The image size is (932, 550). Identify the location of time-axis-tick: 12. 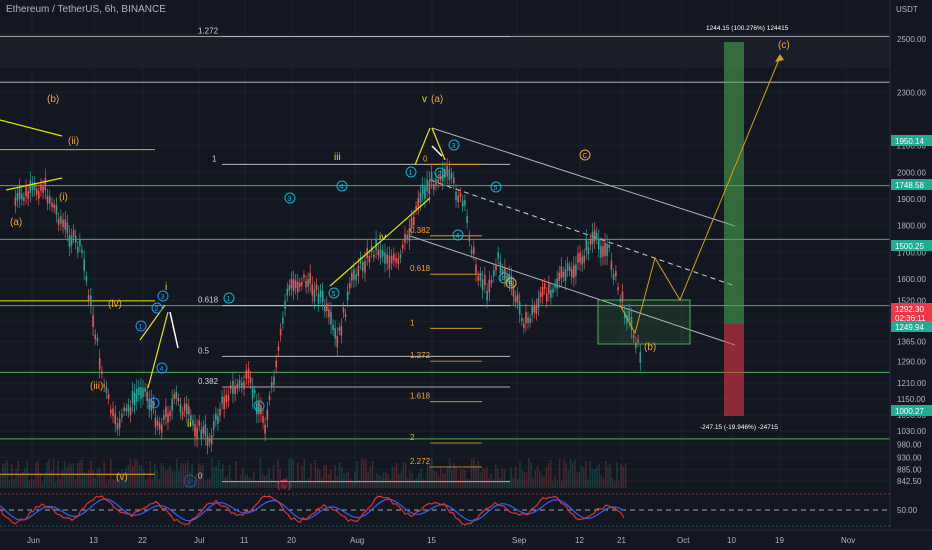
(579, 540).